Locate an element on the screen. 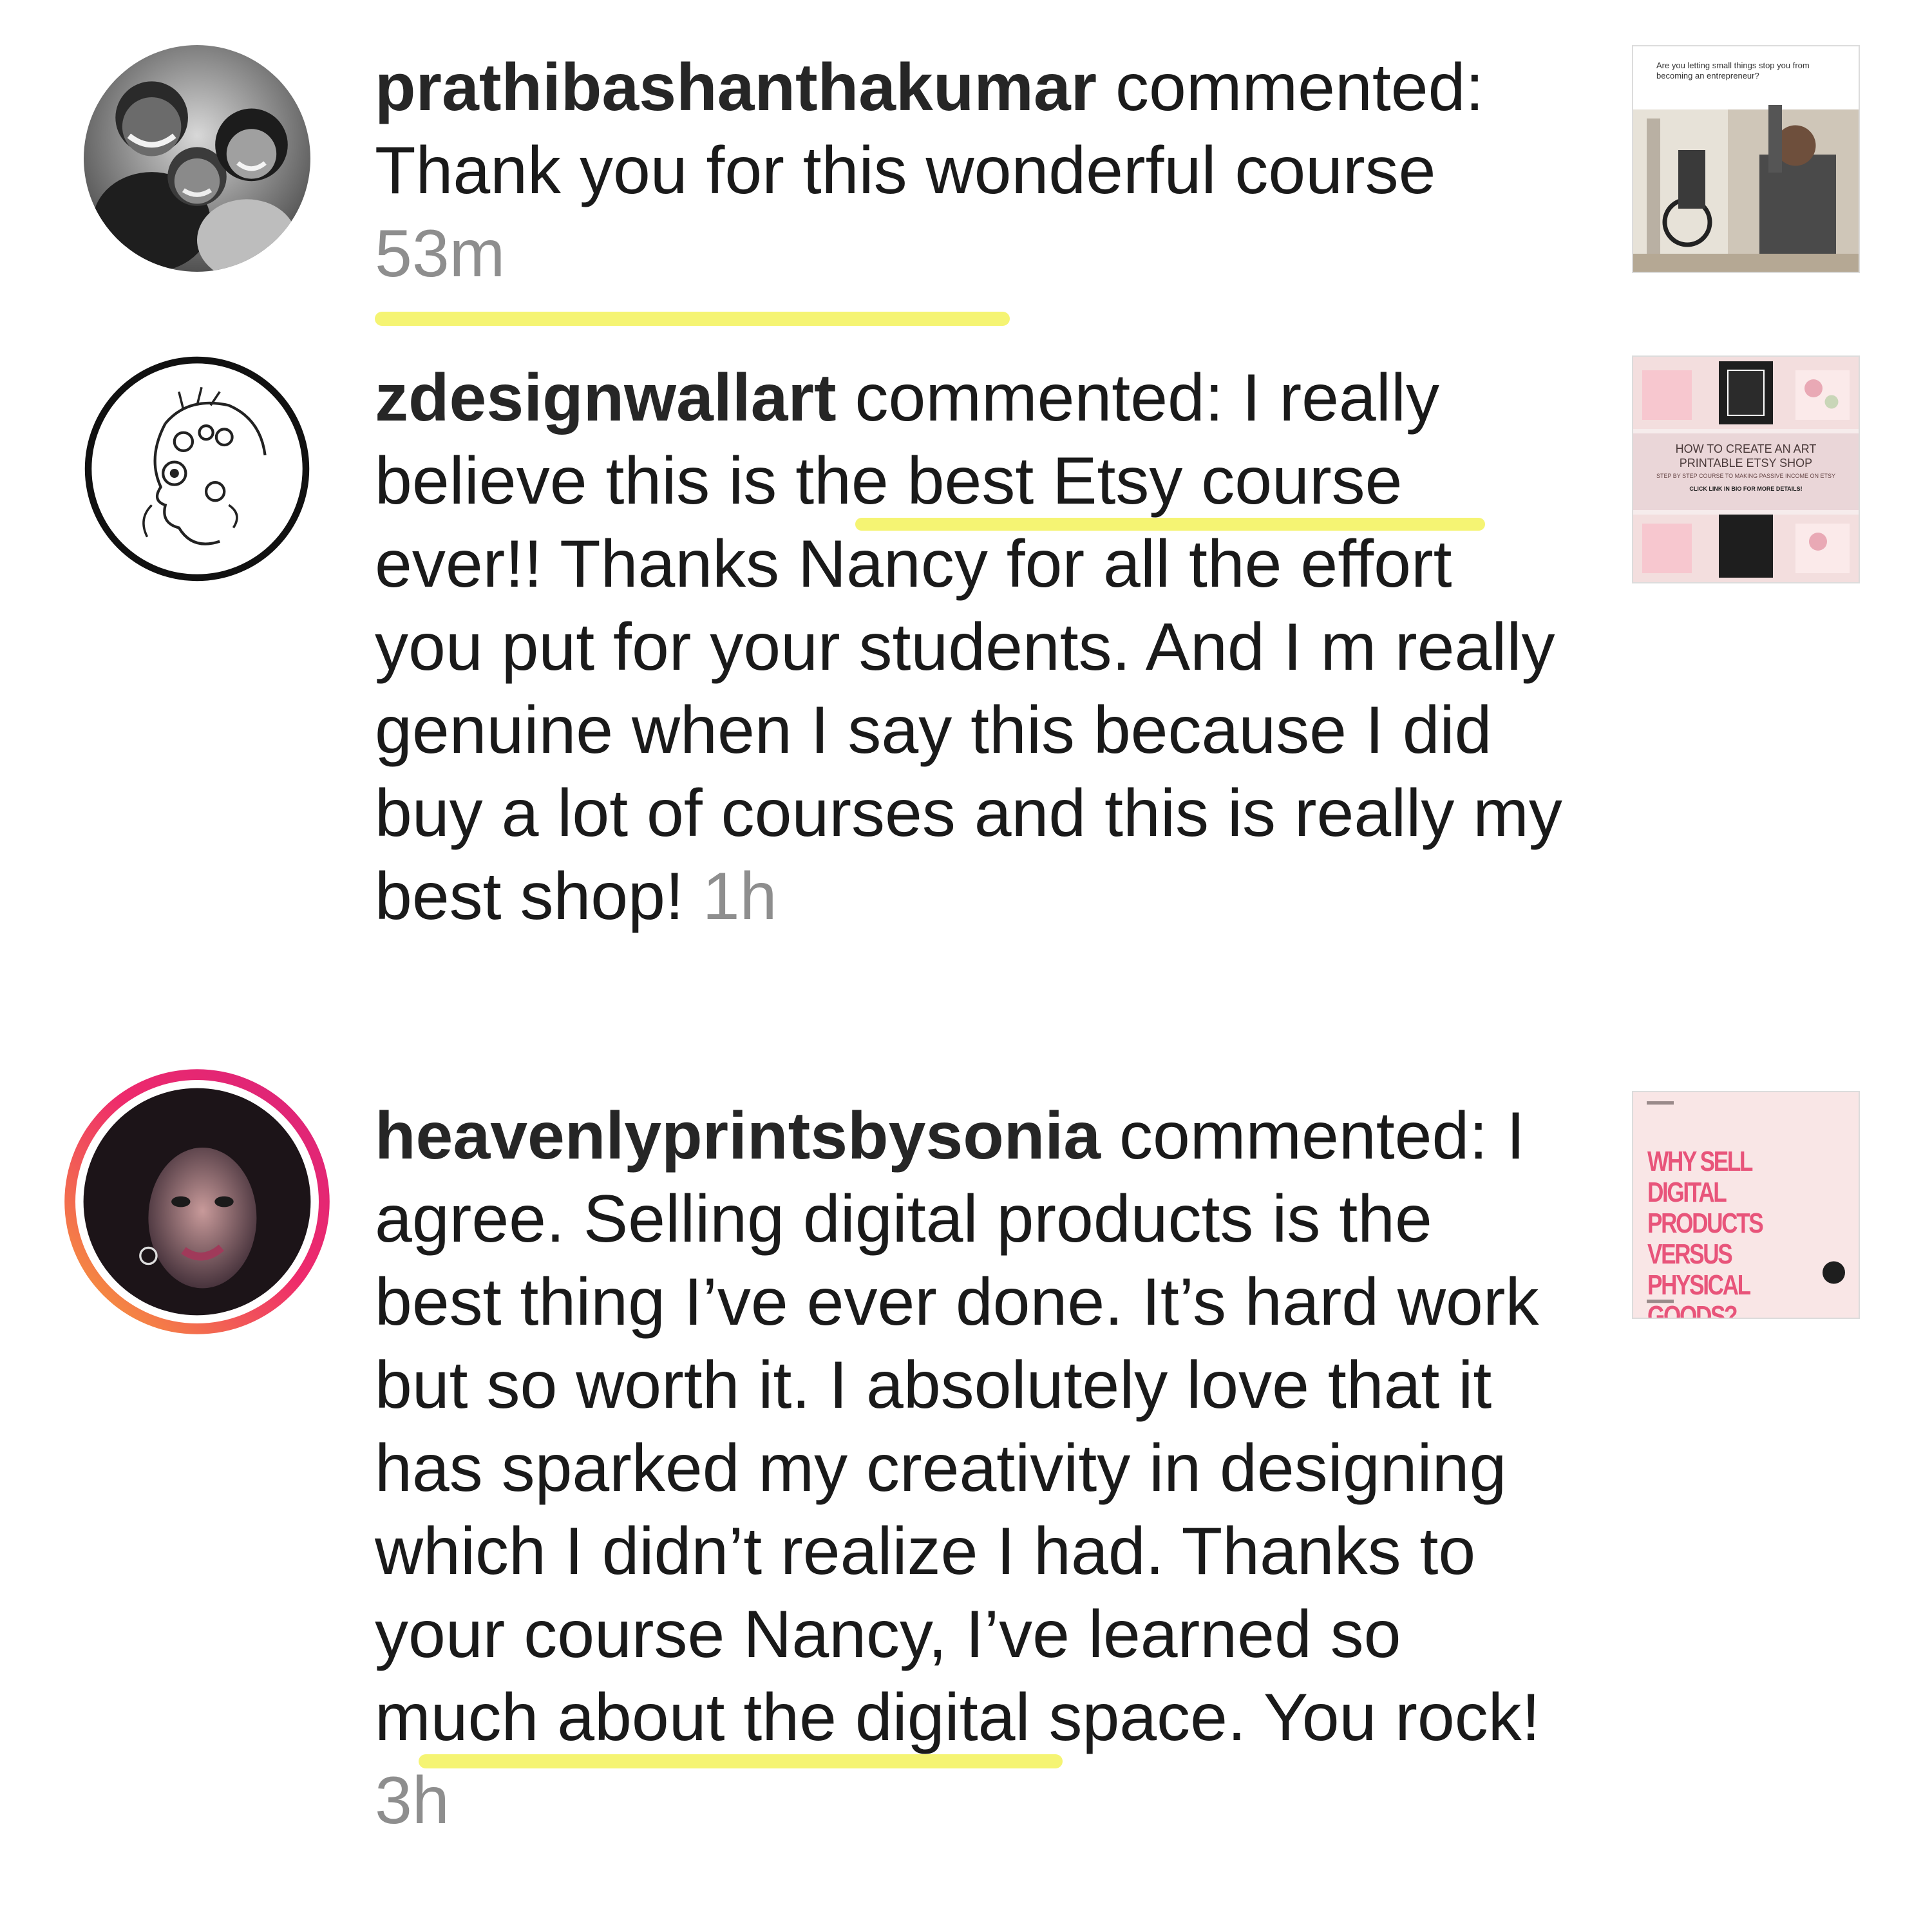 This screenshot has width=1932, height=1932. highlight-underline is located at coordinates (741, 1761).